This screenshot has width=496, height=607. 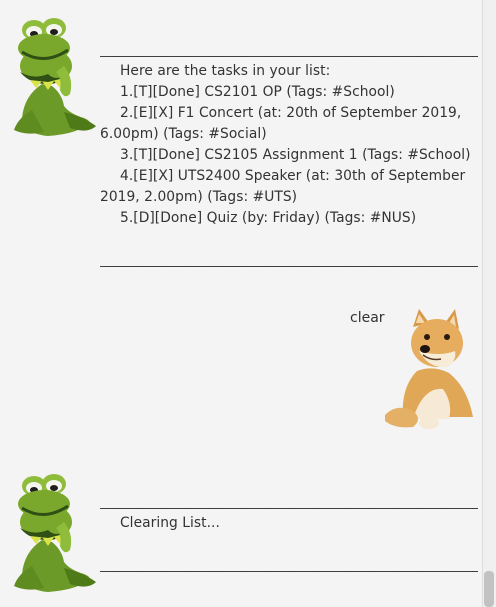 I want to click on vertical-scrollbar, so click(x=489, y=303).